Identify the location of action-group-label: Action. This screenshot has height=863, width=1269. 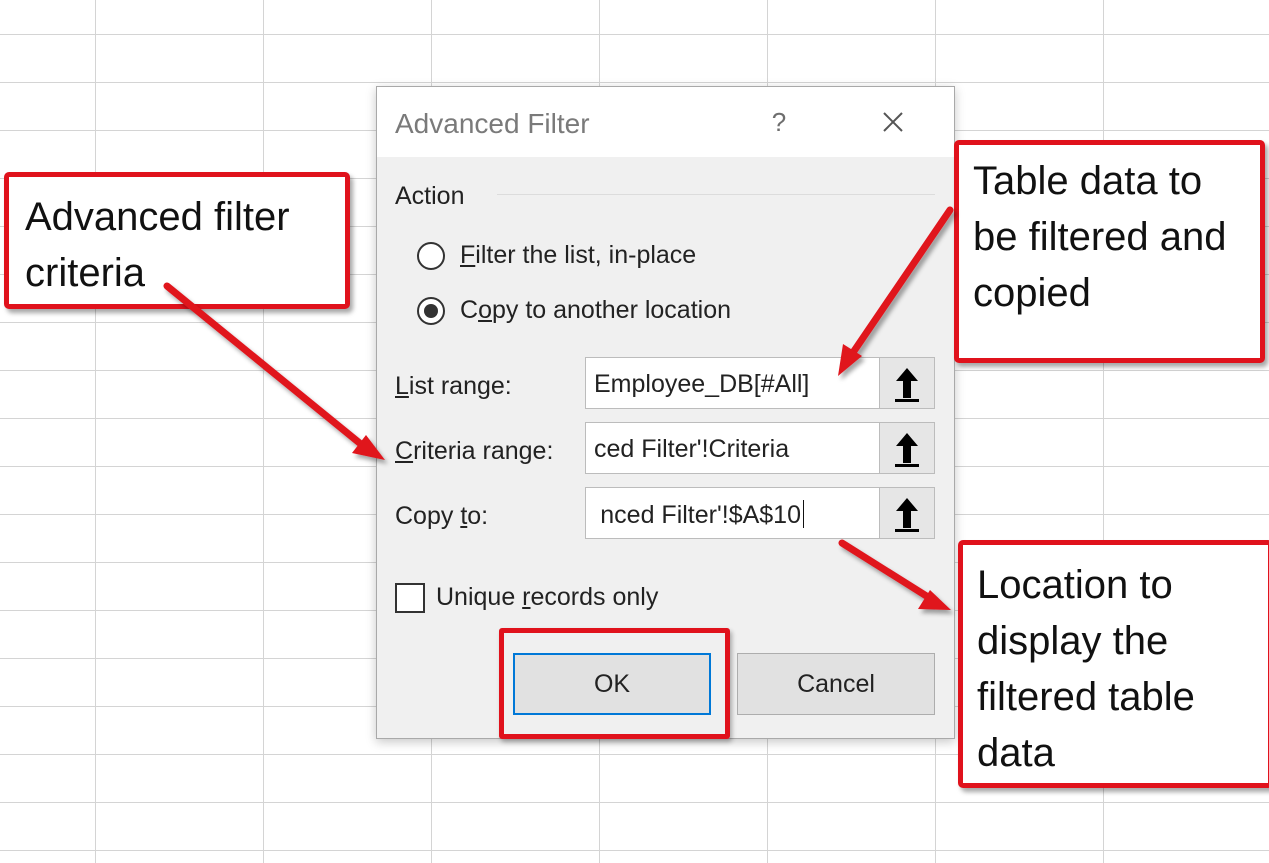
(430, 196).